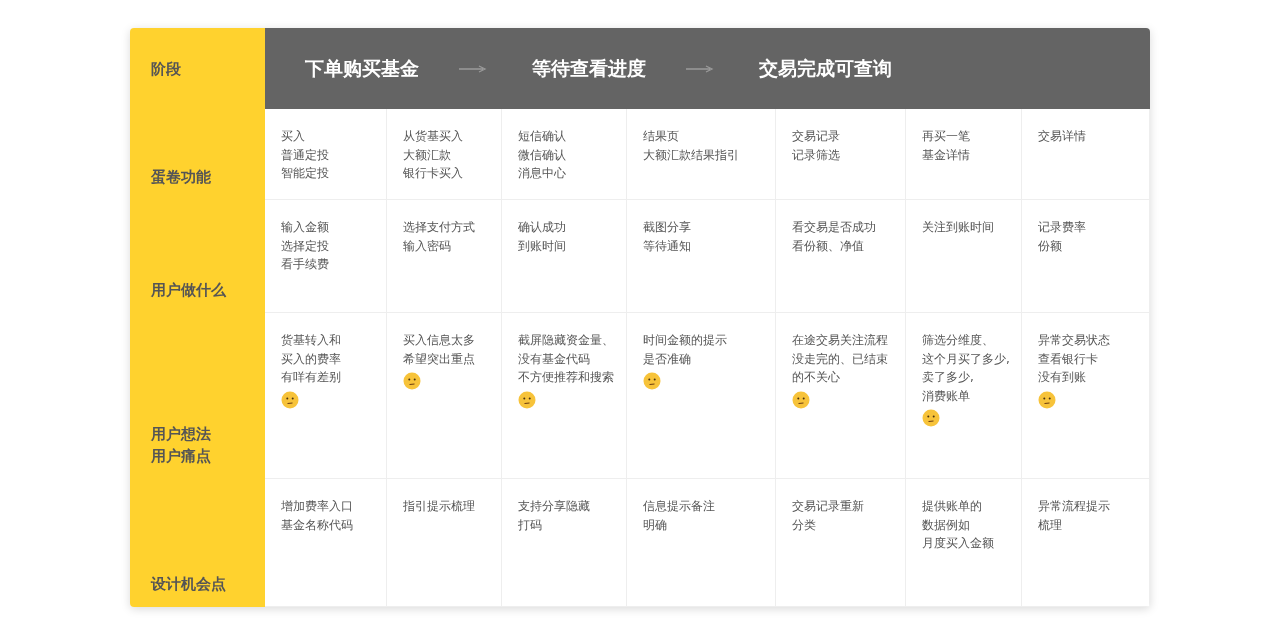  Describe the element at coordinates (311, 340) in the screenshot. I see `cell-text: 货基转入和` at that location.